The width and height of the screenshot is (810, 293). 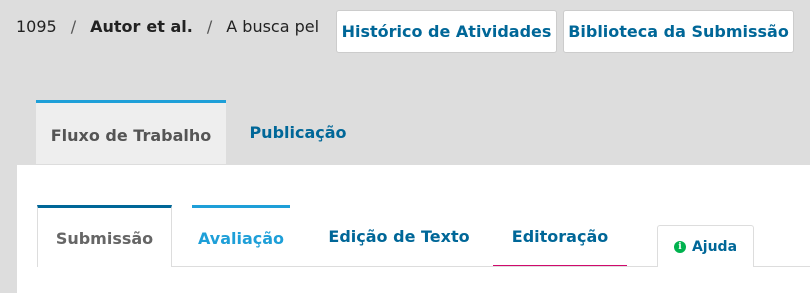 What do you see at coordinates (298, 132) in the screenshot?
I see `tab-publication: Publicação` at bounding box center [298, 132].